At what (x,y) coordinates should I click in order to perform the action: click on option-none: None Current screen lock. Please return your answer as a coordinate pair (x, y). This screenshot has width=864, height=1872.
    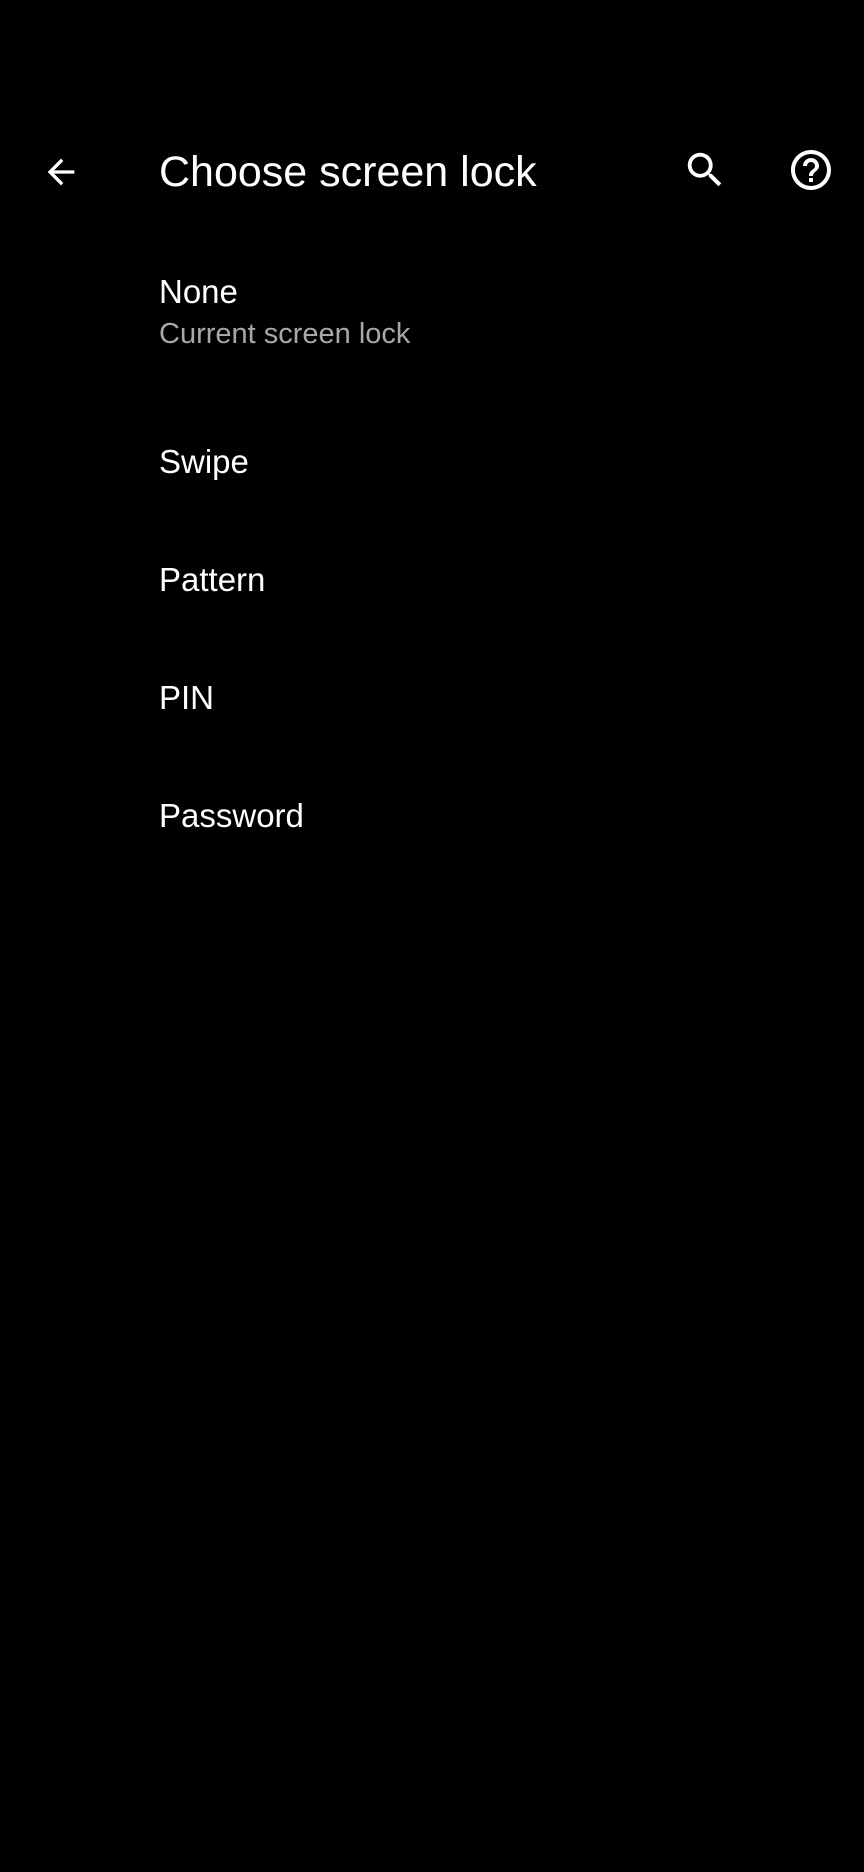
    Looking at the image, I should click on (432, 325).